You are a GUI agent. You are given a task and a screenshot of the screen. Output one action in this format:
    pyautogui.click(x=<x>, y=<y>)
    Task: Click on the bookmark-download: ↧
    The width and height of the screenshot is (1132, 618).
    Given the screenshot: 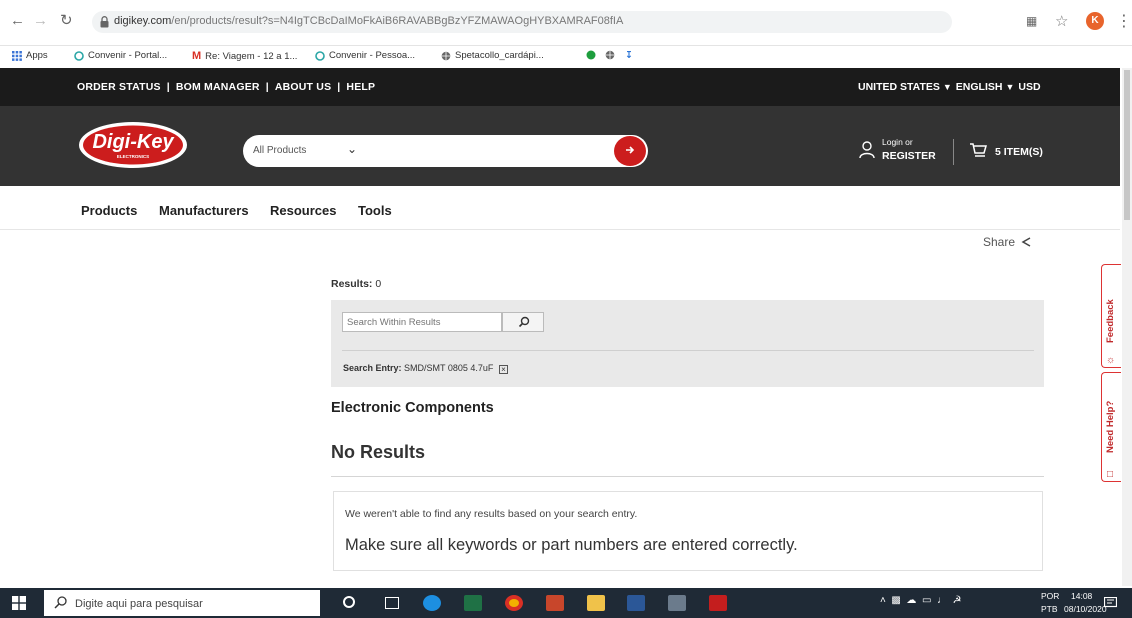 What is the action you would take?
    pyautogui.click(x=629, y=55)
    